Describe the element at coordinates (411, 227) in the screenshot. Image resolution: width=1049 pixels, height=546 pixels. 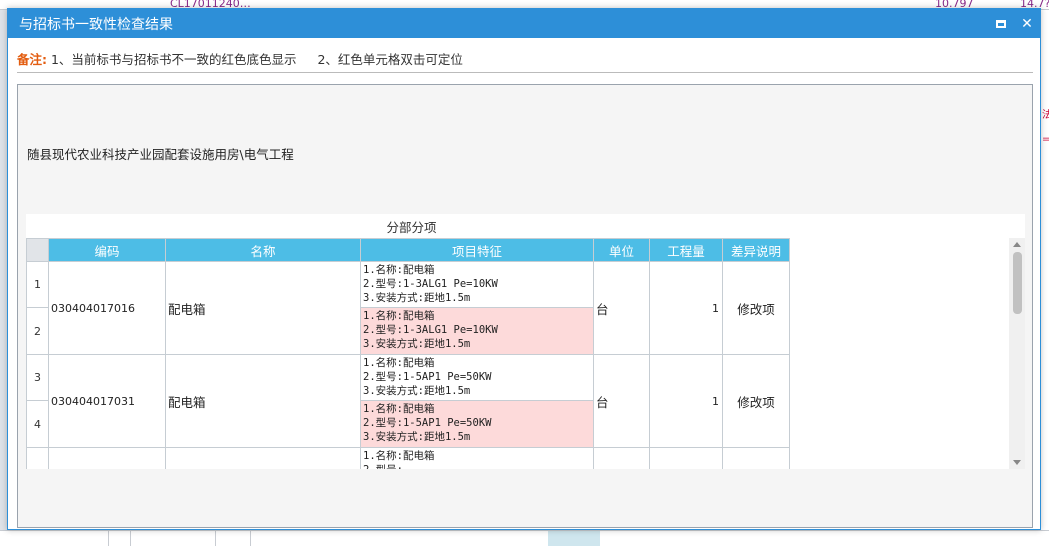
I see `section-title: 分部分项` at that location.